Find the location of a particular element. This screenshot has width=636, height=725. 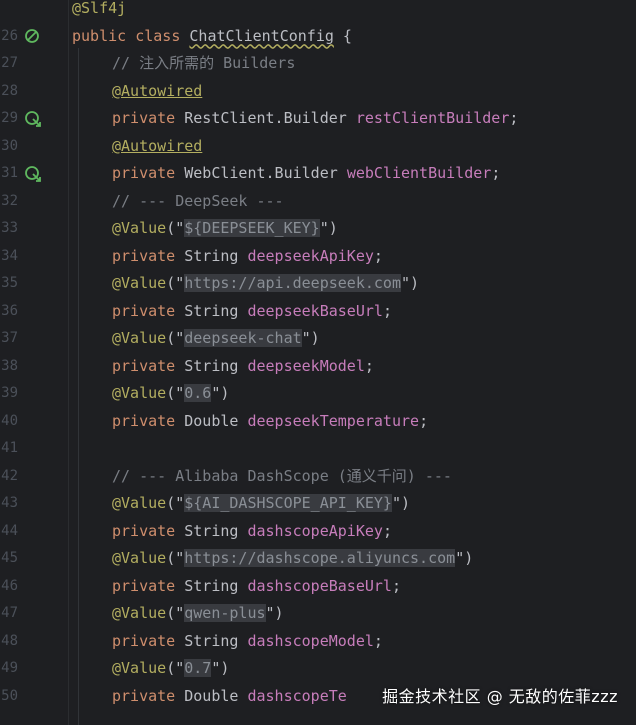

line-number: 34 is located at coordinates (9, 255).